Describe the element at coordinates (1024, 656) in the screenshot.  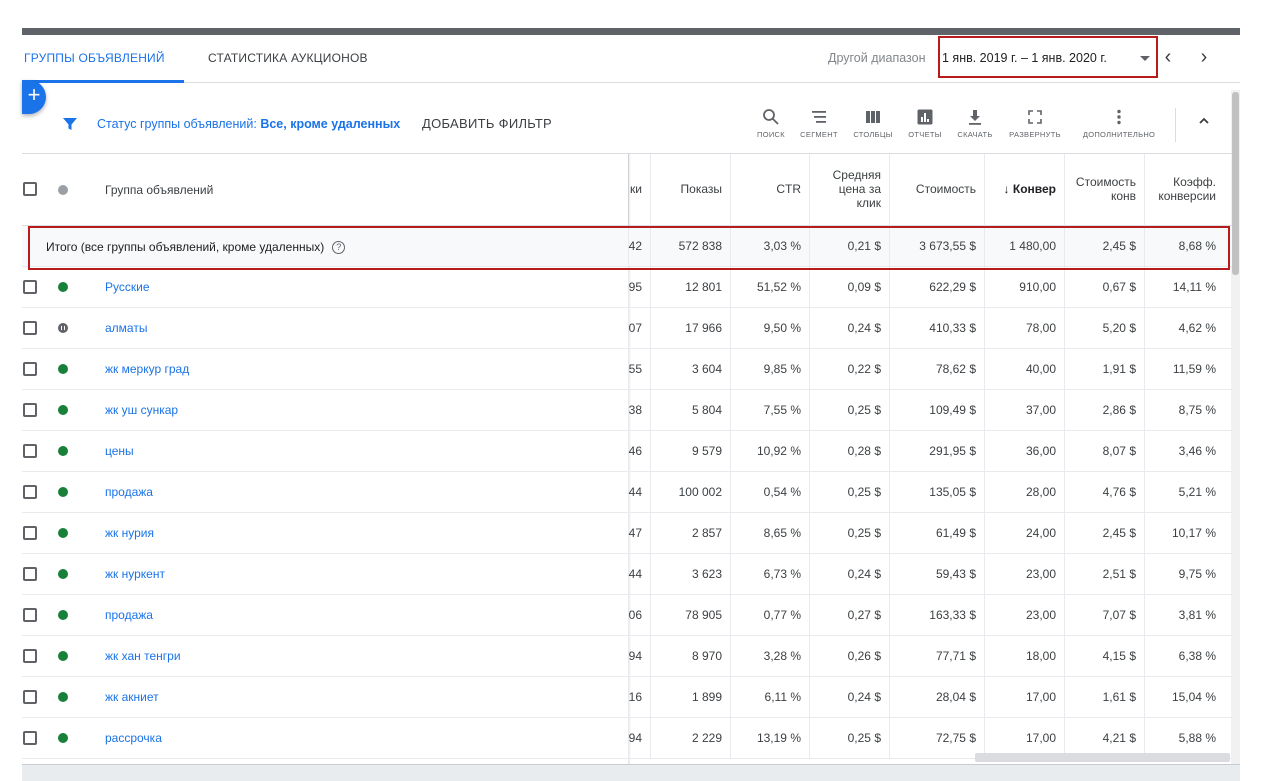
I see `cell-conversions: 18,00` at that location.